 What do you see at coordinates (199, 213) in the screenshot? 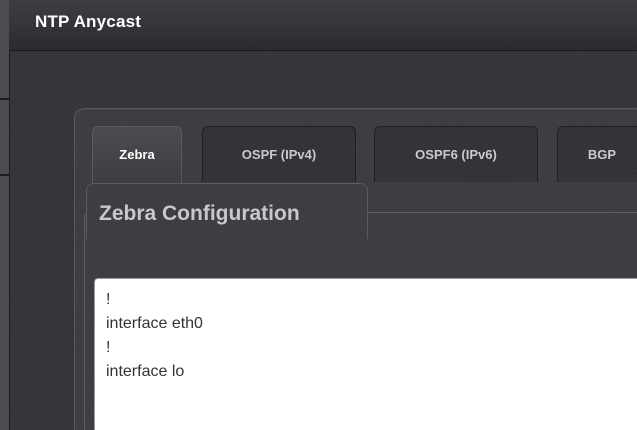
I see `section-title: Zebra Configuration` at bounding box center [199, 213].